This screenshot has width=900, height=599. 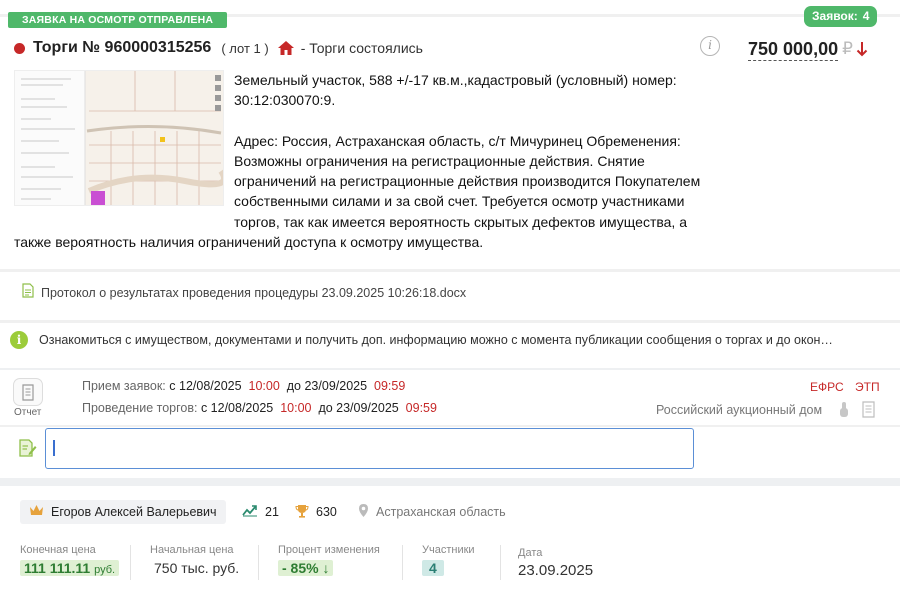 I want to click on start-price-label: Начальная цена, so click(x=192, y=550).